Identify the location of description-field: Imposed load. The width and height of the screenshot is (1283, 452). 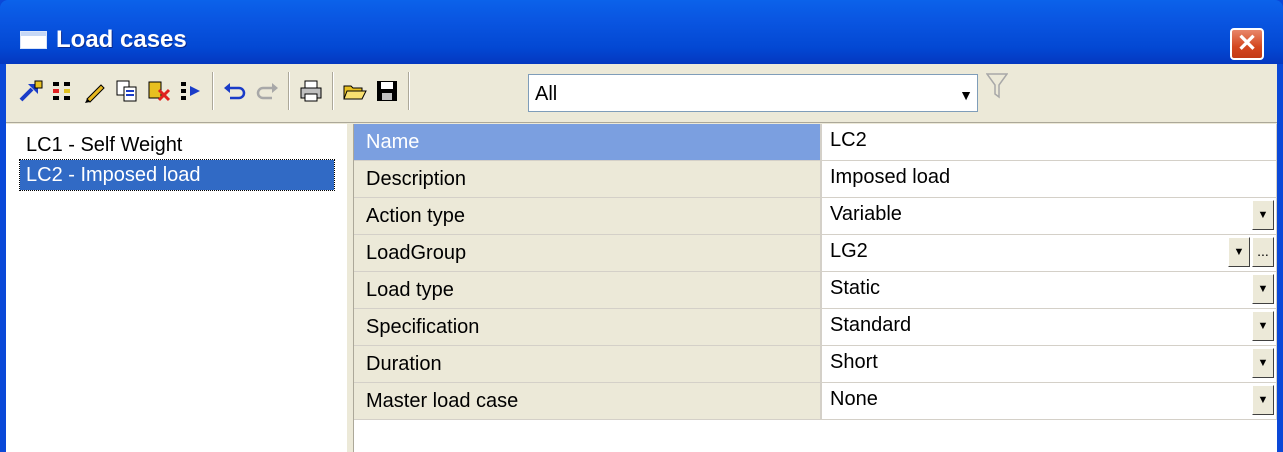
(1049, 179).